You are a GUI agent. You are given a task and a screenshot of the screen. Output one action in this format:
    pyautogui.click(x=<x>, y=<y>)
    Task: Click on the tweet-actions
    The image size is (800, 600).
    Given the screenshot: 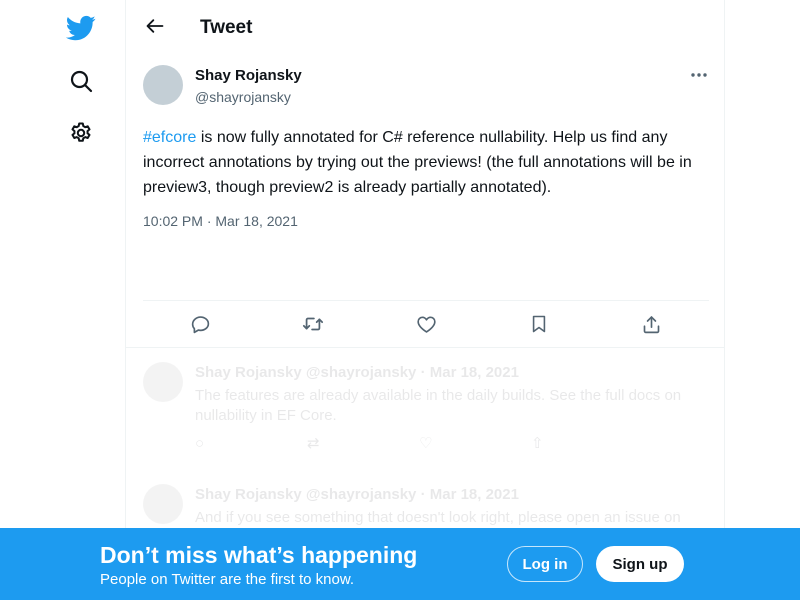 What is the action you would take?
    pyautogui.click(x=426, y=324)
    